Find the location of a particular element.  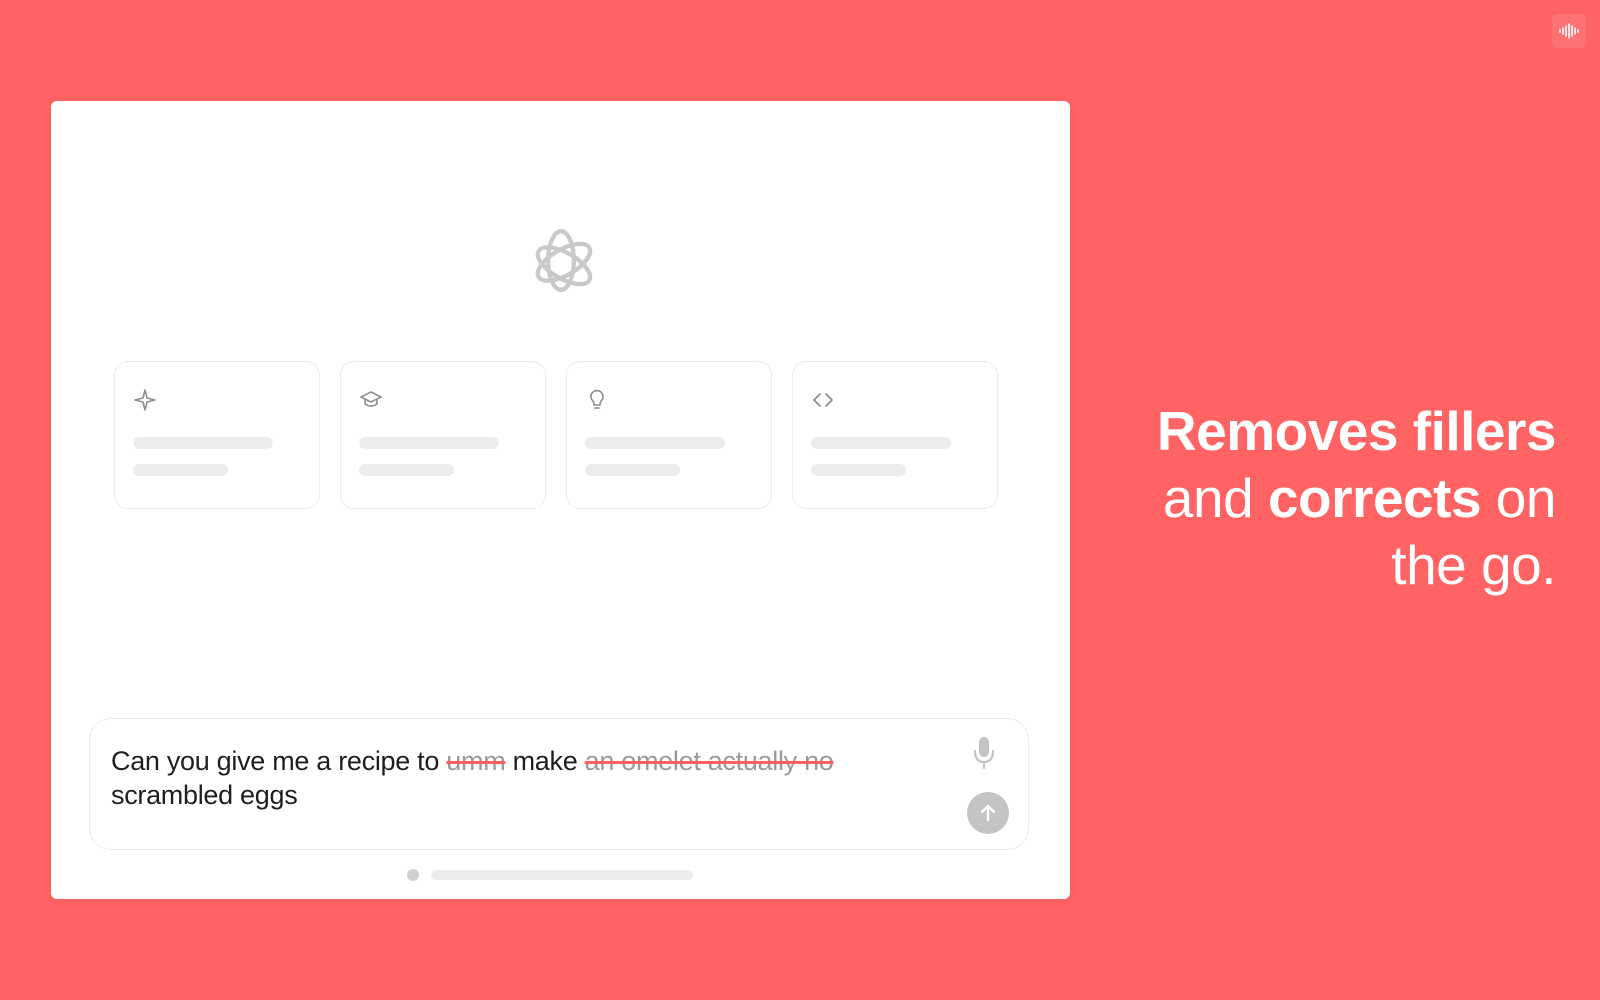

lightbulb-icon is located at coordinates (597, 399).